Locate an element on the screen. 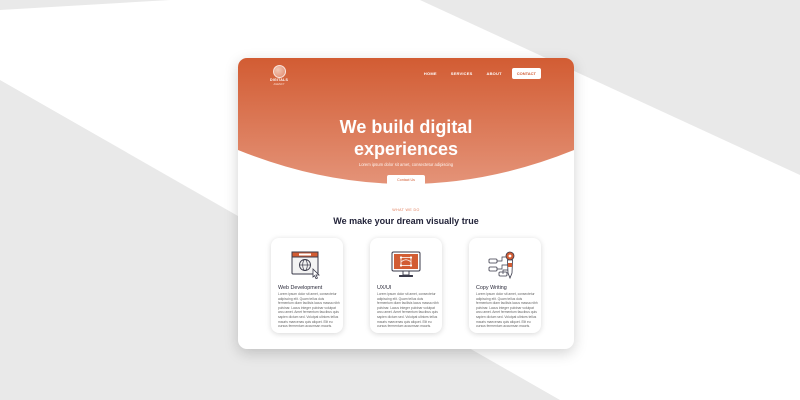  section-title: We make your dream visually true is located at coordinates (406, 221).